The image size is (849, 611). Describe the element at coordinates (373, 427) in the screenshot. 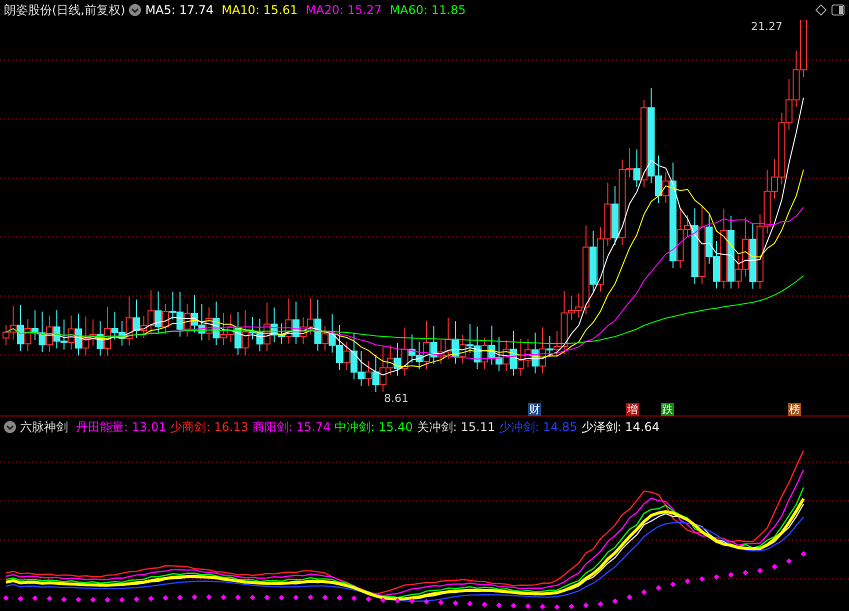

I see `legend-value: 中冲剑: 15.40` at that location.